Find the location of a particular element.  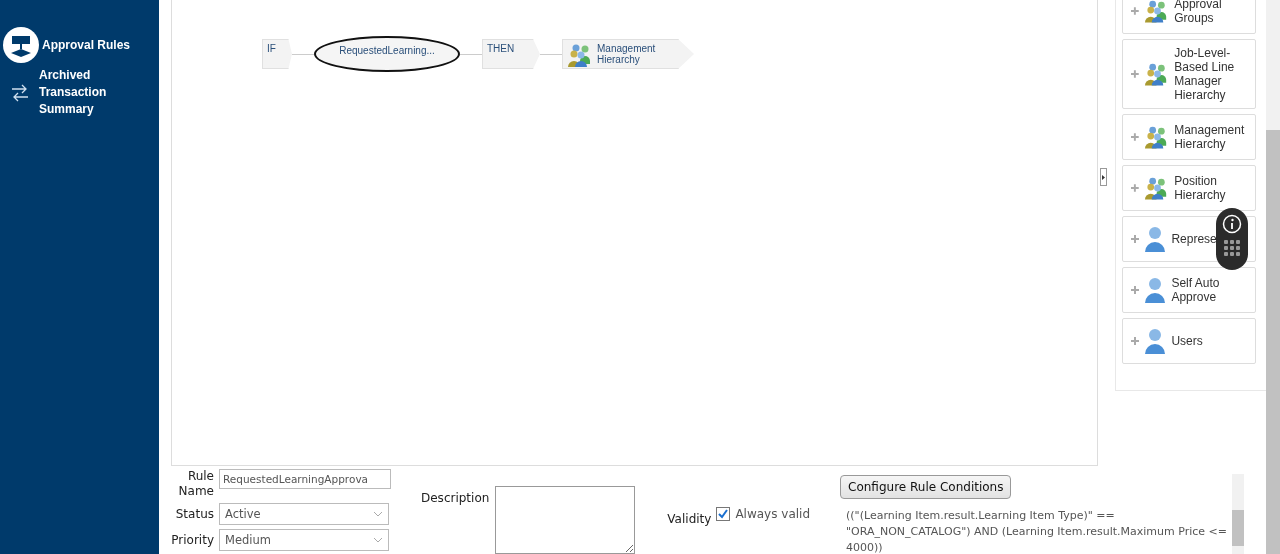

action-node: Management Hierarchy is located at coordinates (628, 54).